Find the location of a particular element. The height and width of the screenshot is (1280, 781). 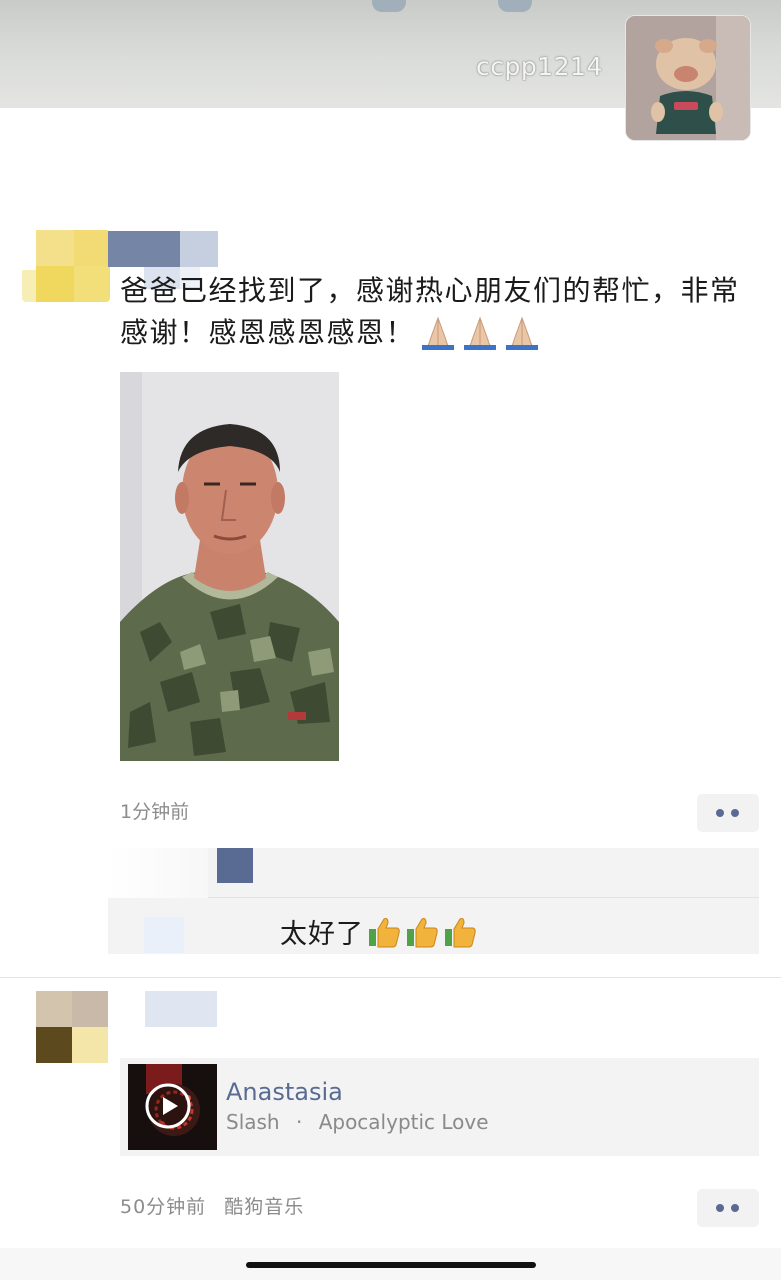

comment-text: 太好了 is located at coordinates (322, 934).